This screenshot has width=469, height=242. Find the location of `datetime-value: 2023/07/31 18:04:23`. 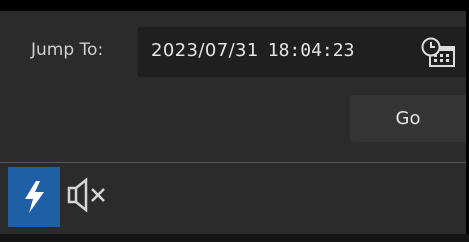

datetime-value: 2023/07/31 18:04:23 is located at coordinates (252, 50).